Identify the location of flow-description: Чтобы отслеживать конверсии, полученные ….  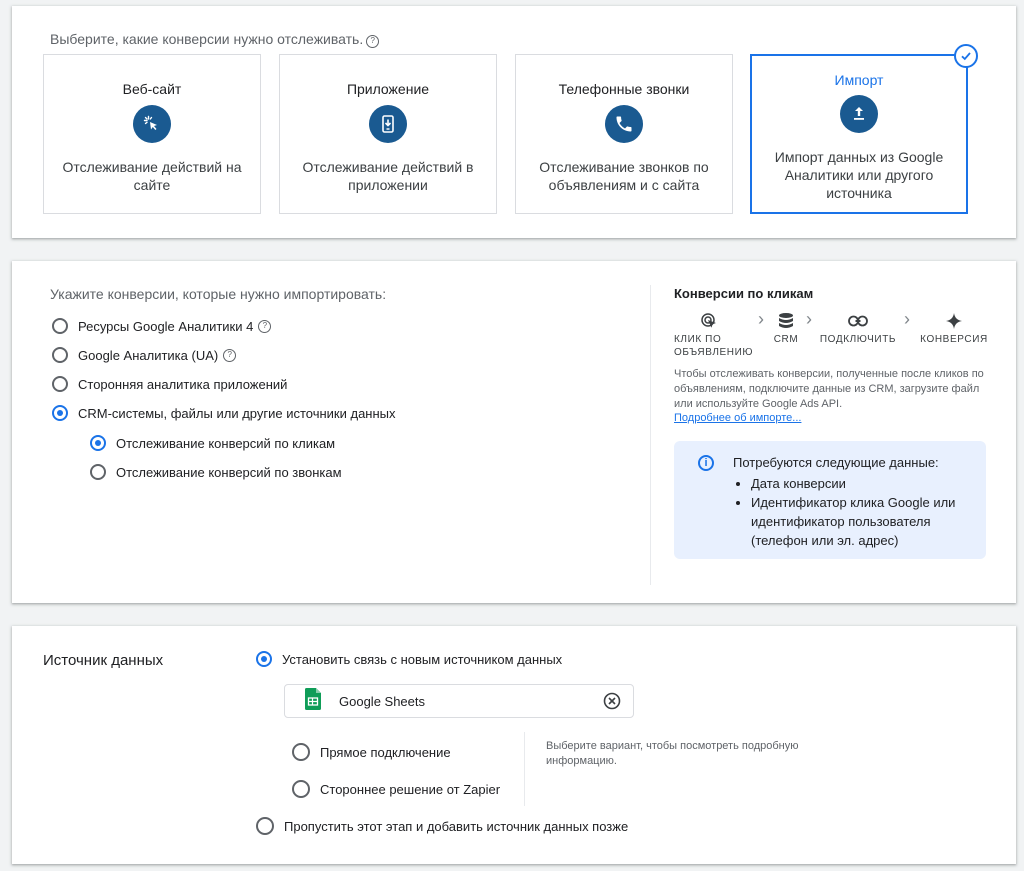
(829, 389).